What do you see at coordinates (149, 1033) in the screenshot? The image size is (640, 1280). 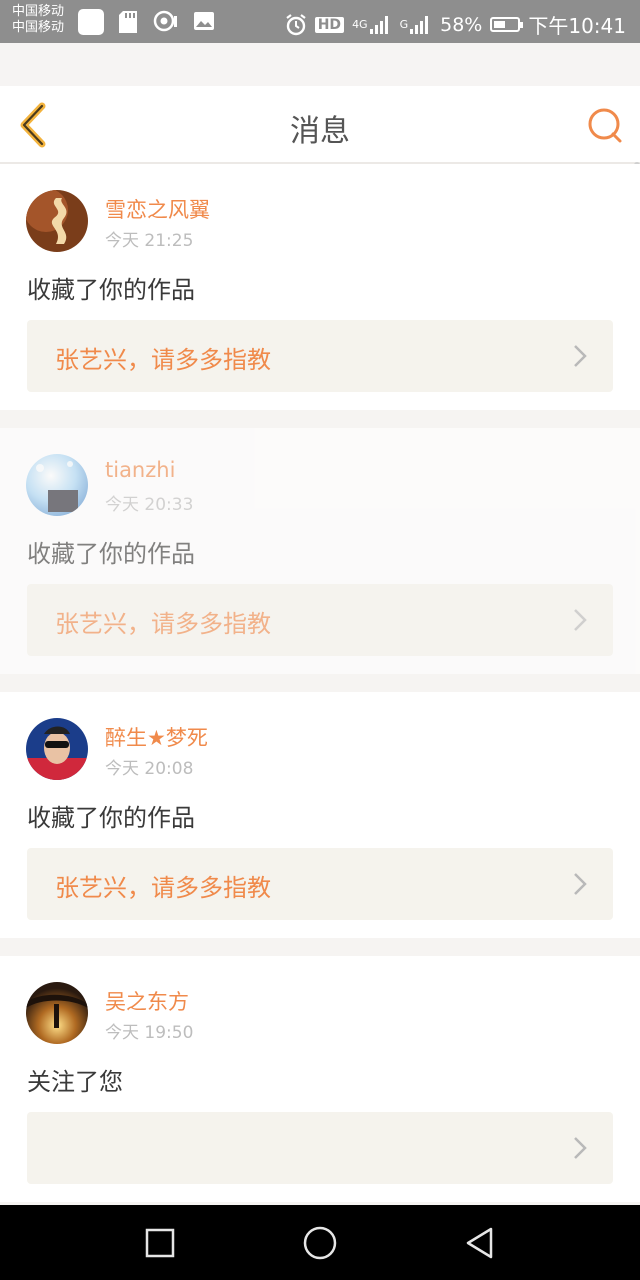 I see `timestamp: 今天 19:50` at bounding box center [149, 1033].